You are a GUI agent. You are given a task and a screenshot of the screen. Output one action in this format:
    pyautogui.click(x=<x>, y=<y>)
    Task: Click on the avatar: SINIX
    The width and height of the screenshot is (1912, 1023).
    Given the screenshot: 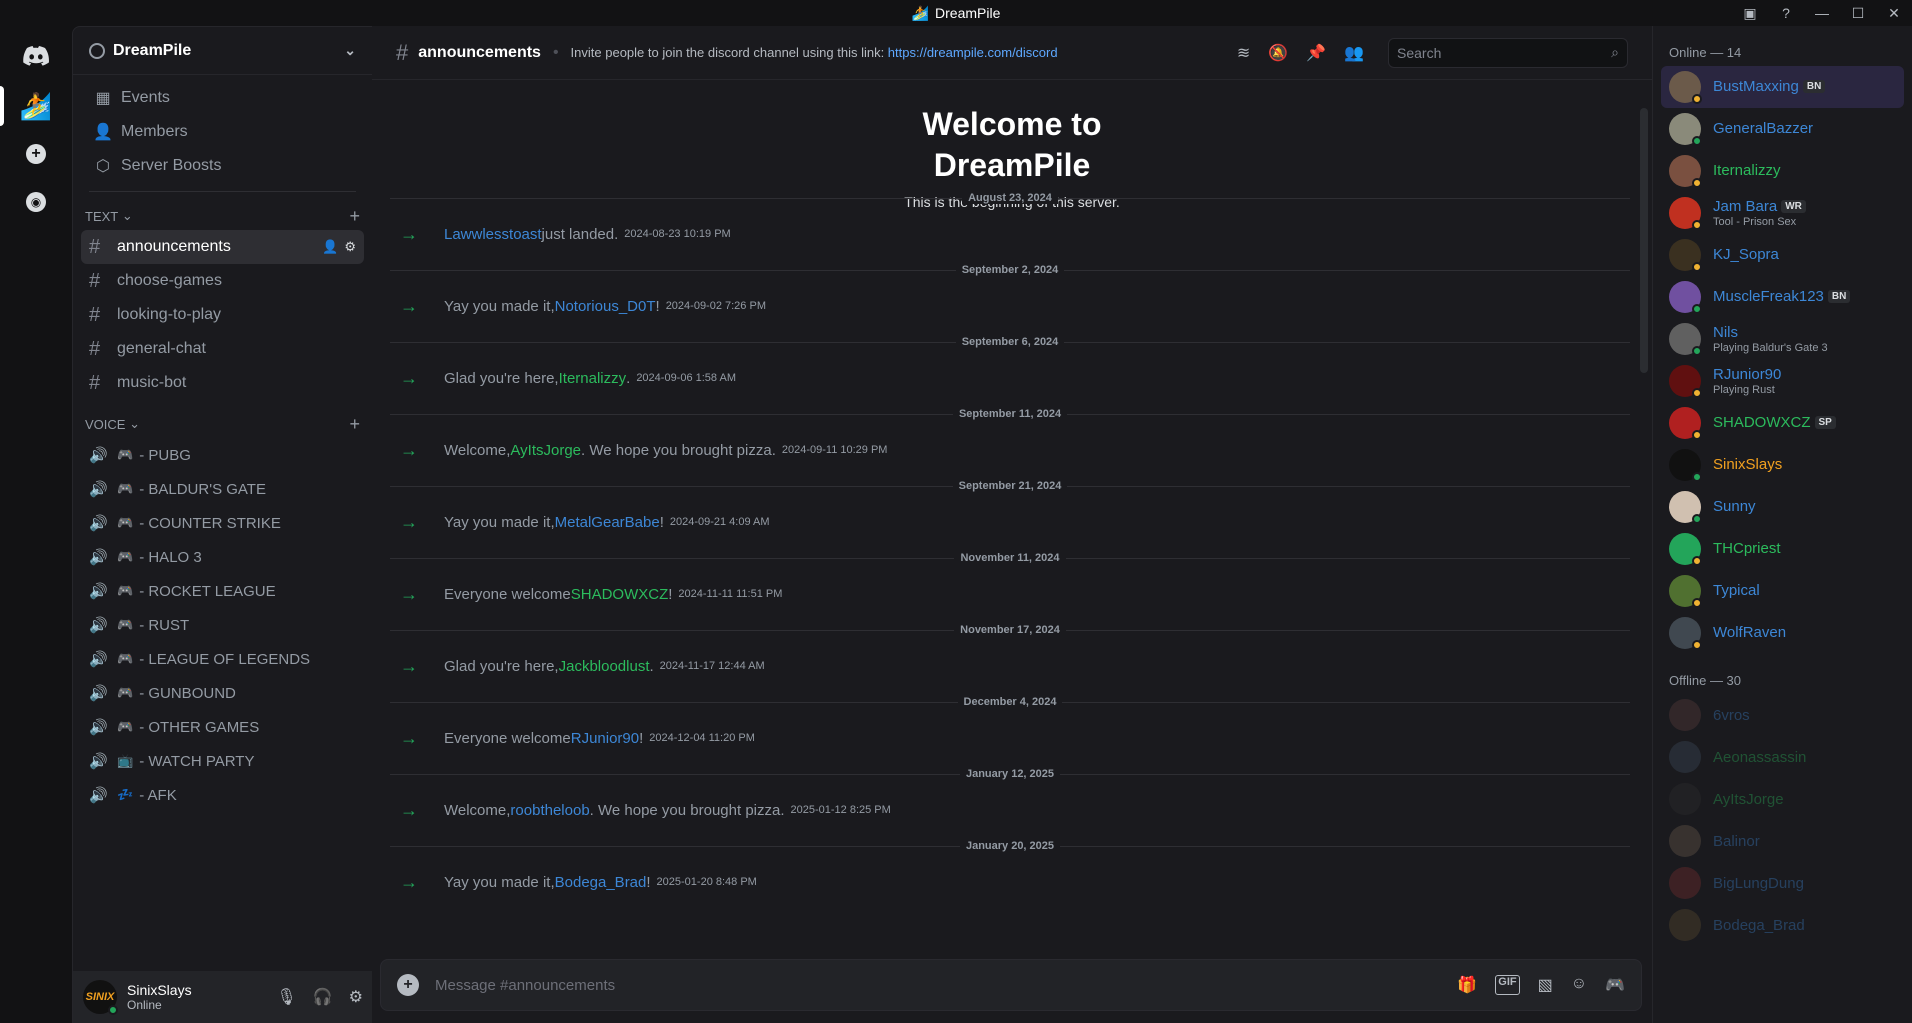 What is the action you would take?
    pyautogui.click(x=100, y=997)
    